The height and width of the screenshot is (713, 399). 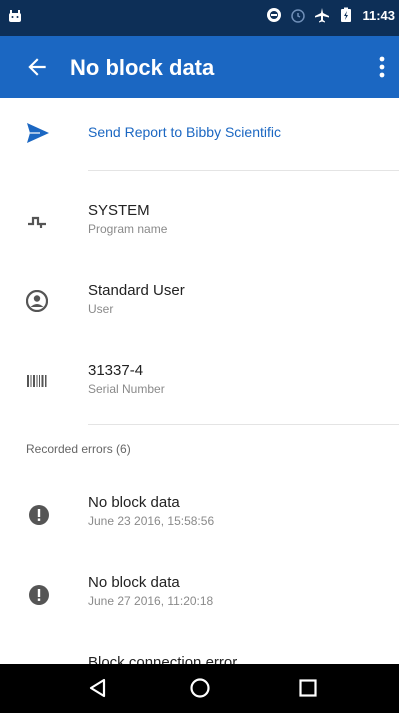 I want to click on system-nav-bar, so click(x=199, y=688).